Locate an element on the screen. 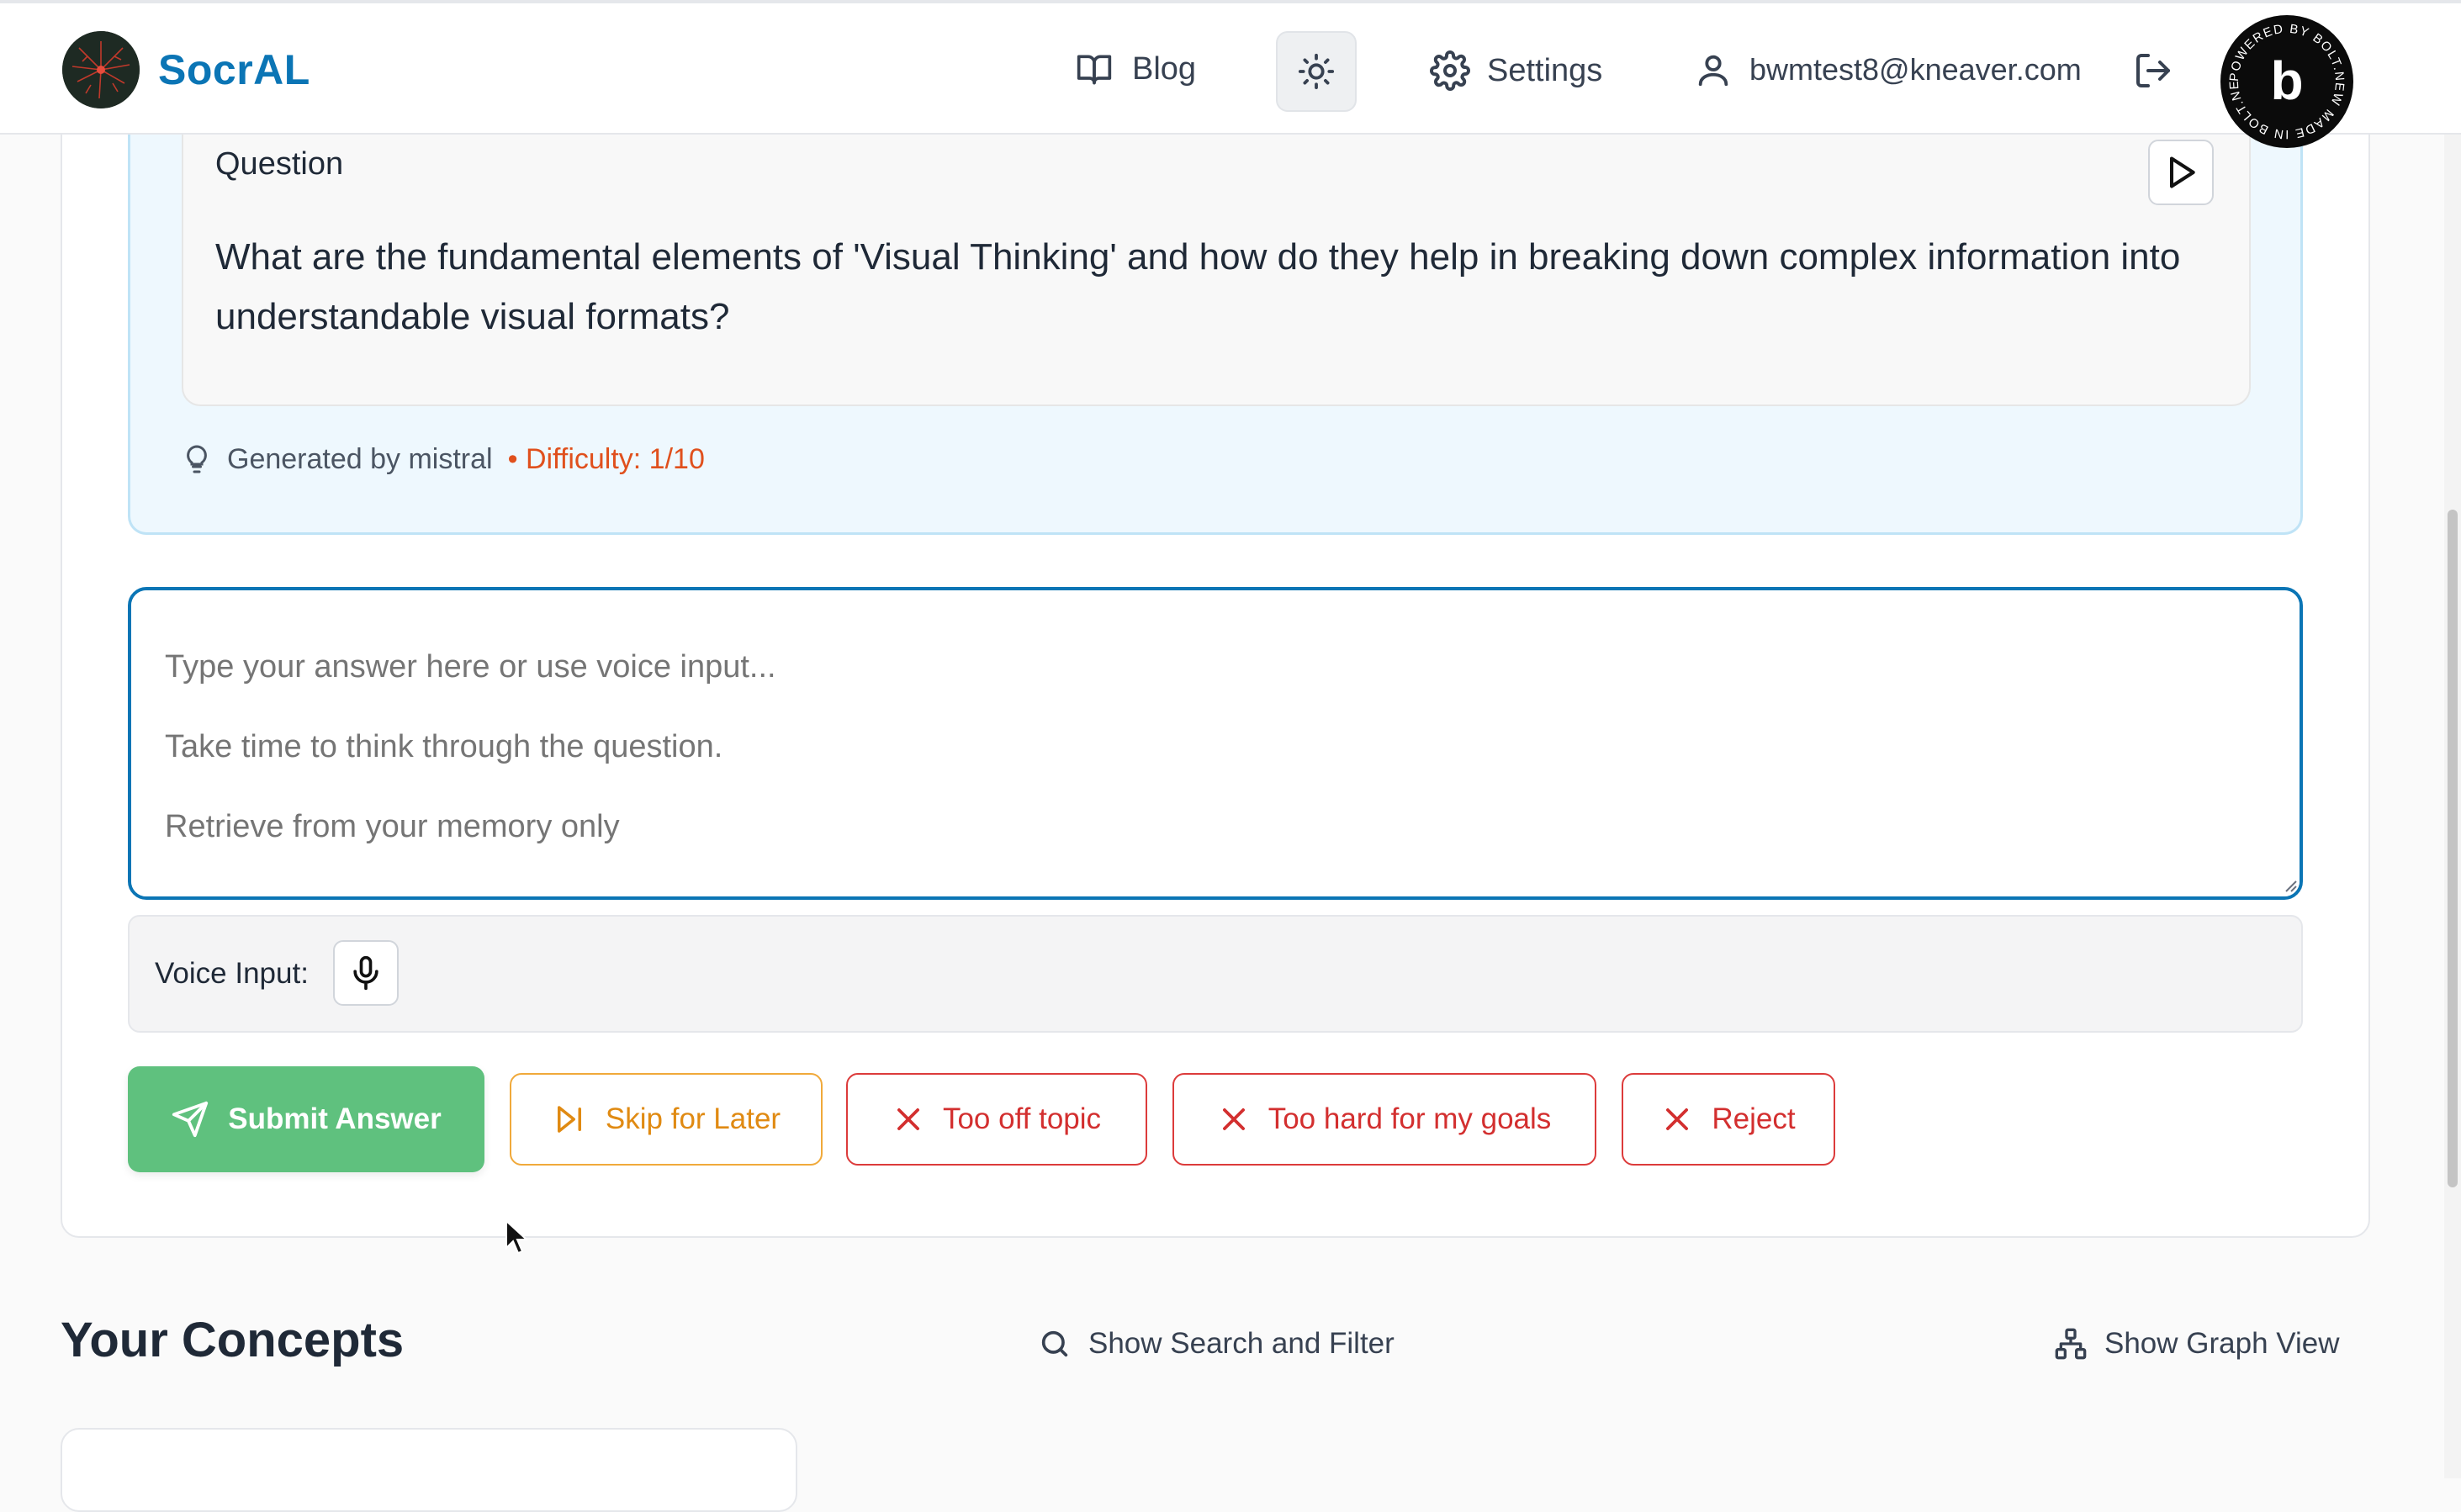 The width and height of the screenshot is (2461, 1512). voice-input-label: Voice Input: is located at coordinates (232, 973).